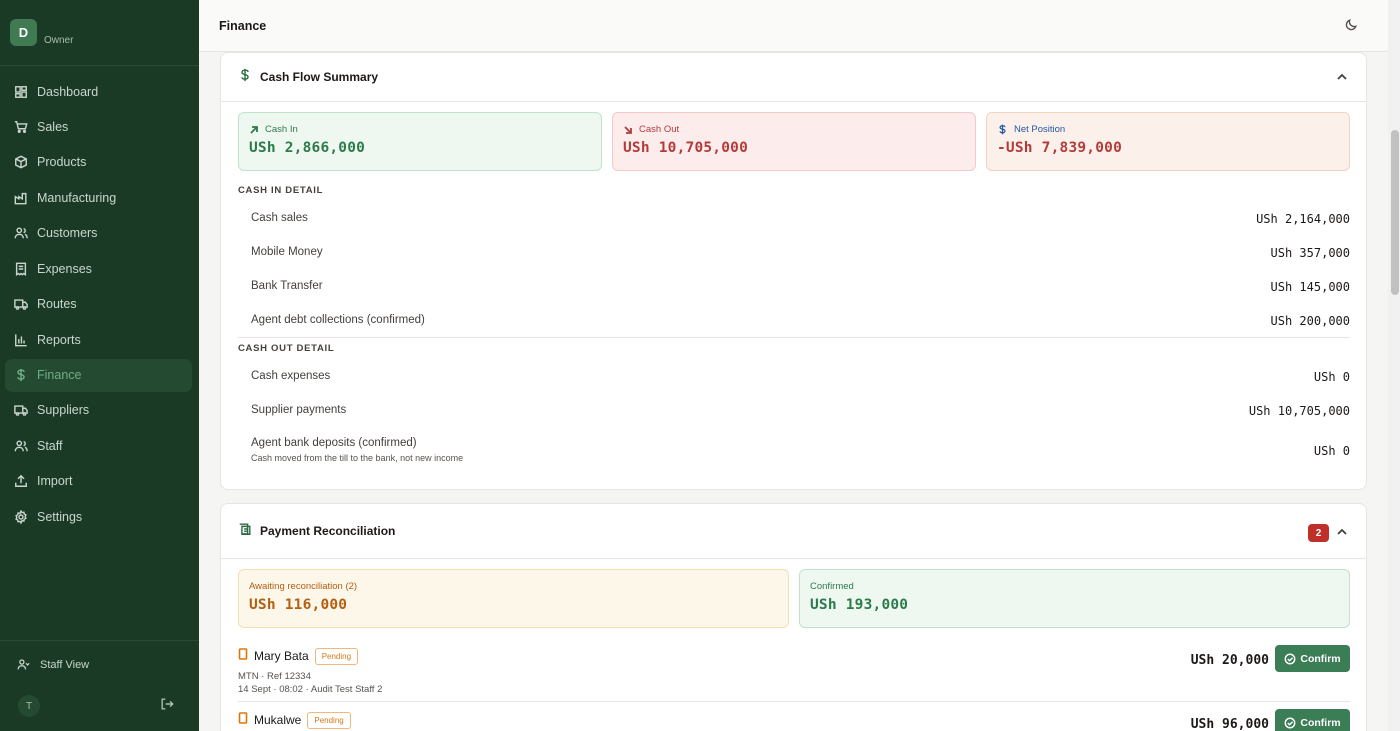 This screenshot has width=1400, height=731. I want to click on detail-row: Supplier payments USh 10,705,000, so click(800, 411).